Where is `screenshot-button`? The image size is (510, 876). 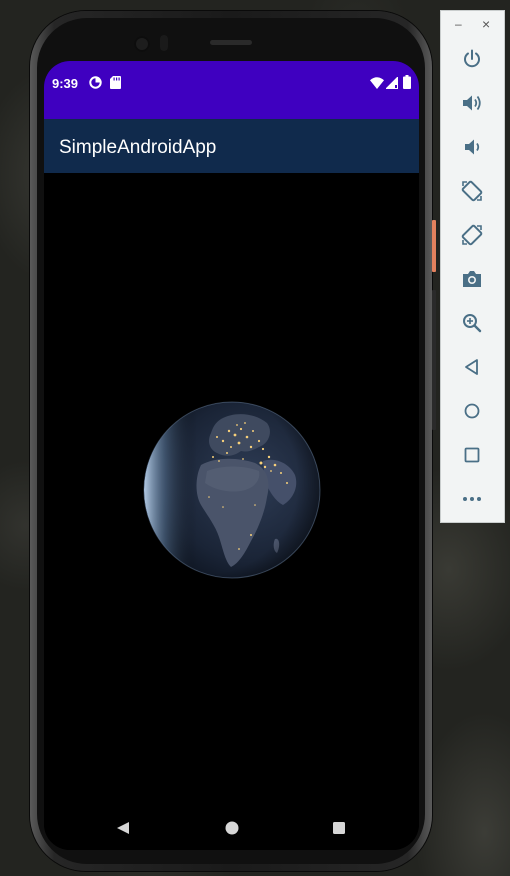
screenshot-button is located at coordinates (472, 279).